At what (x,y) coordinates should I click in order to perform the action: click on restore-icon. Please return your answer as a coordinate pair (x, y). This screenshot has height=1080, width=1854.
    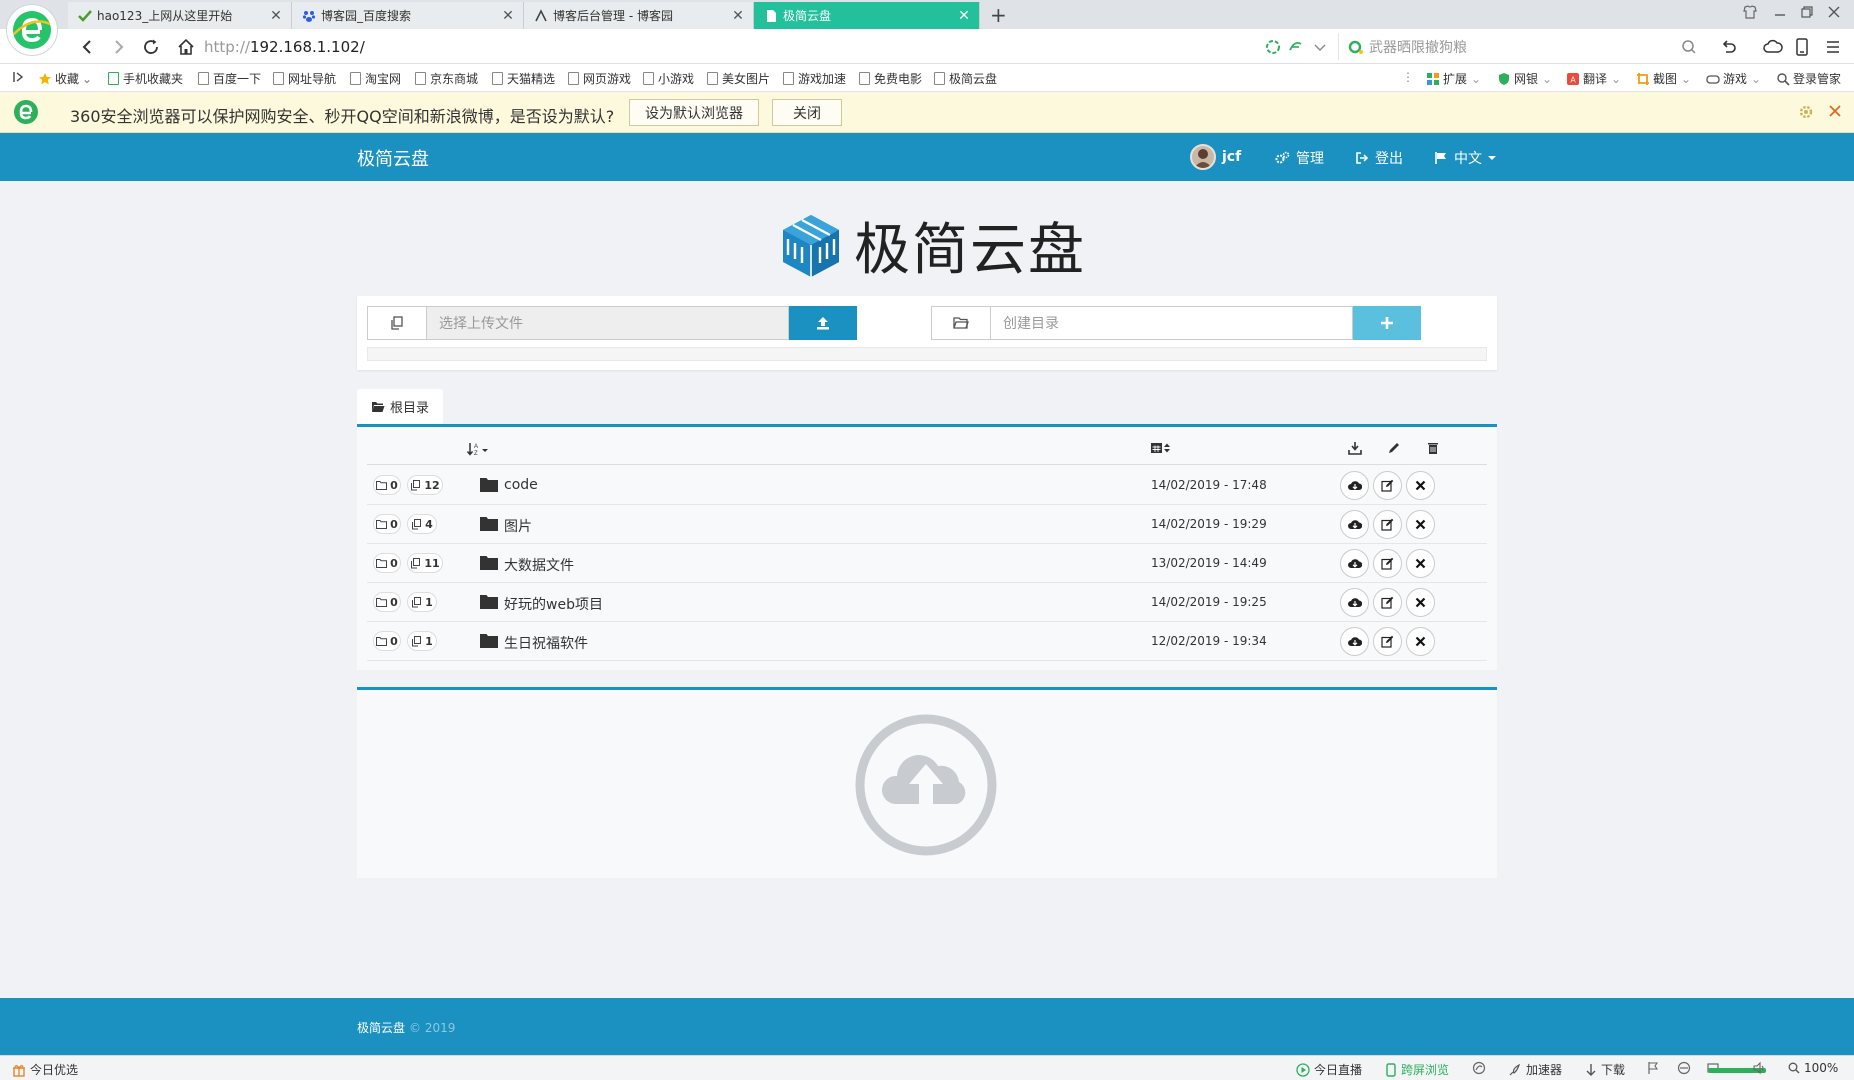
    Looking at the image, I should click on (1807, 12).